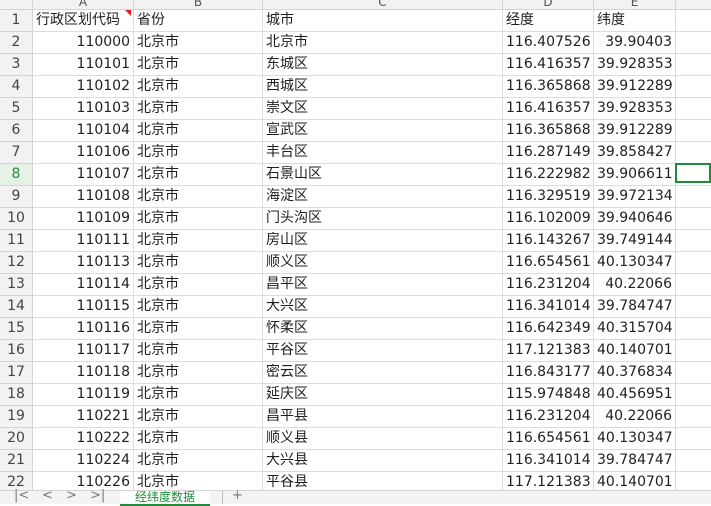  I want to click on row-header: 5, so click(16, 109).